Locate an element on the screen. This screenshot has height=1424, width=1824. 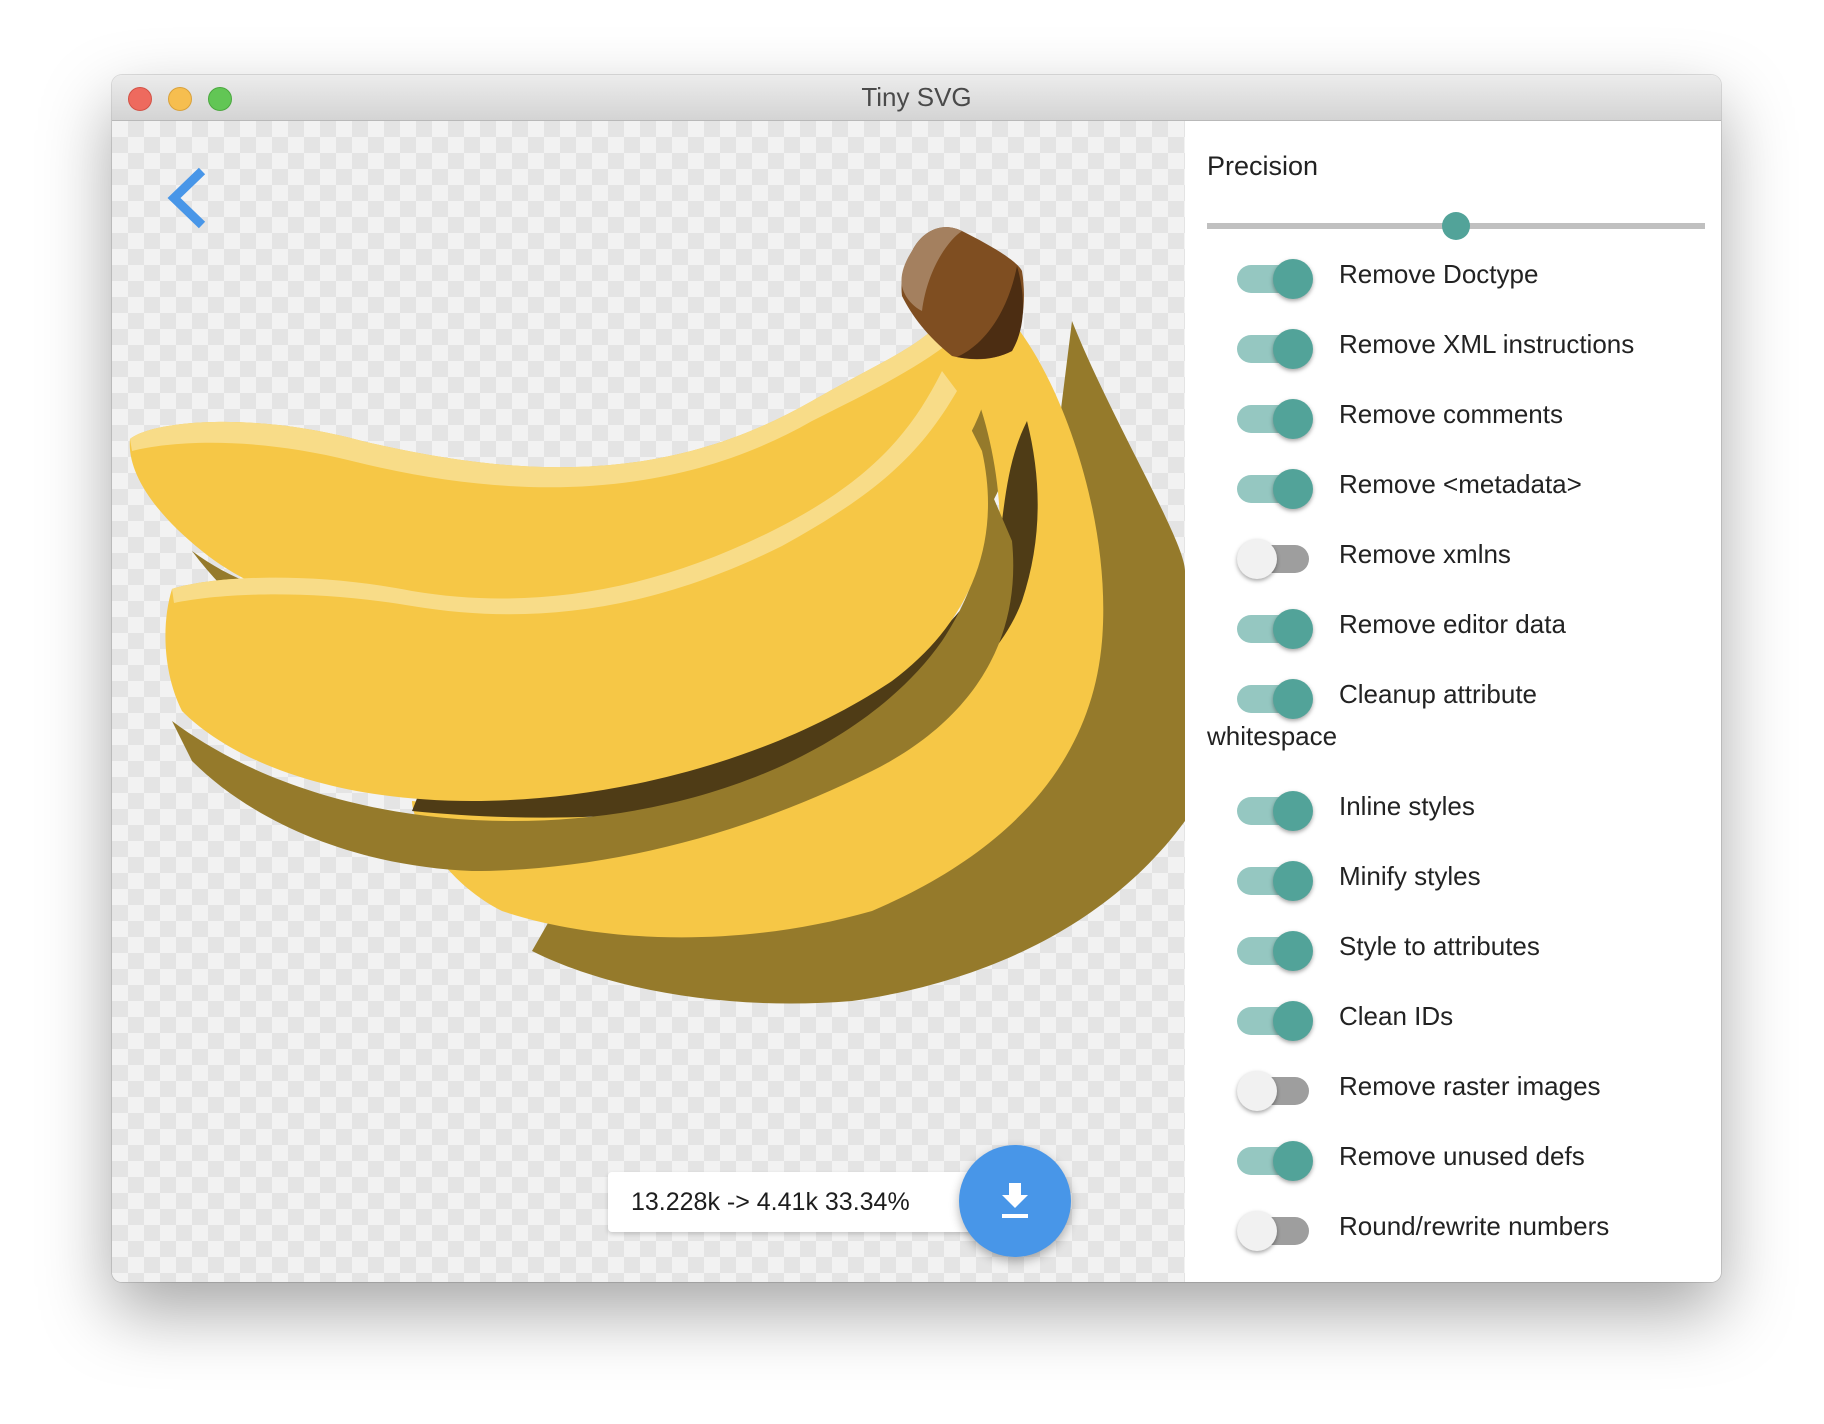
download-button is located at coordinates (1015, 1201).